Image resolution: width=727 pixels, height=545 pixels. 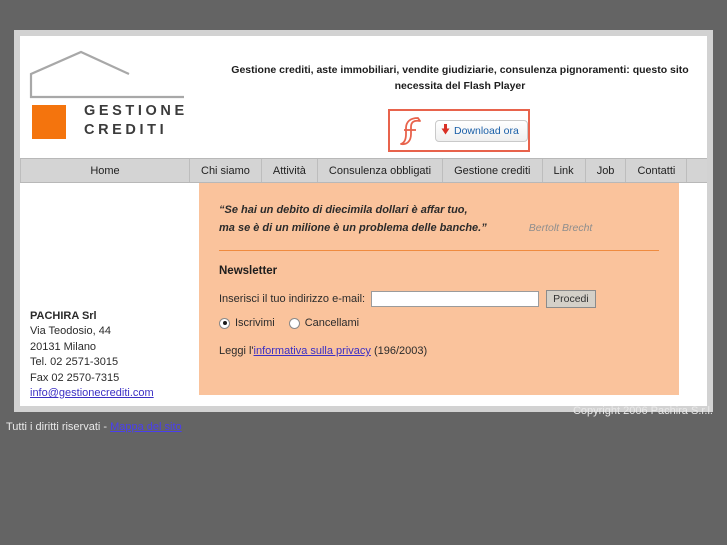 What do you see at coordinates (255, 323) in the screenshot?
I see `radio-label-iscrivimi: Iscrivimi` at bounding box center [255, 323].